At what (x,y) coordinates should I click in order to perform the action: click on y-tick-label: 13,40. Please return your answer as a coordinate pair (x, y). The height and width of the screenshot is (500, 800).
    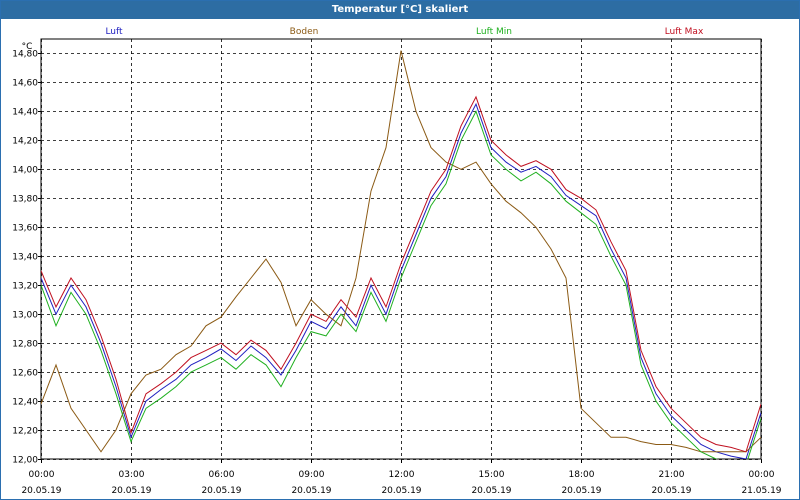
    Looking at the image, I should click on (25, 258).